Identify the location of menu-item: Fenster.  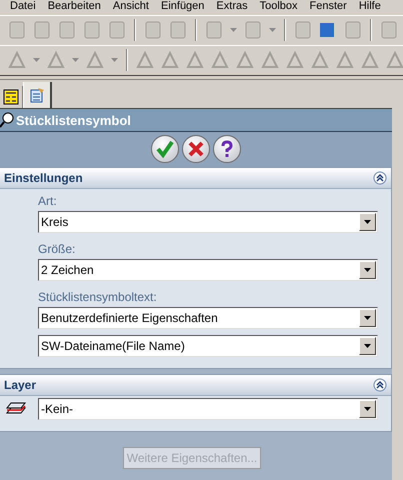
(328, 6).